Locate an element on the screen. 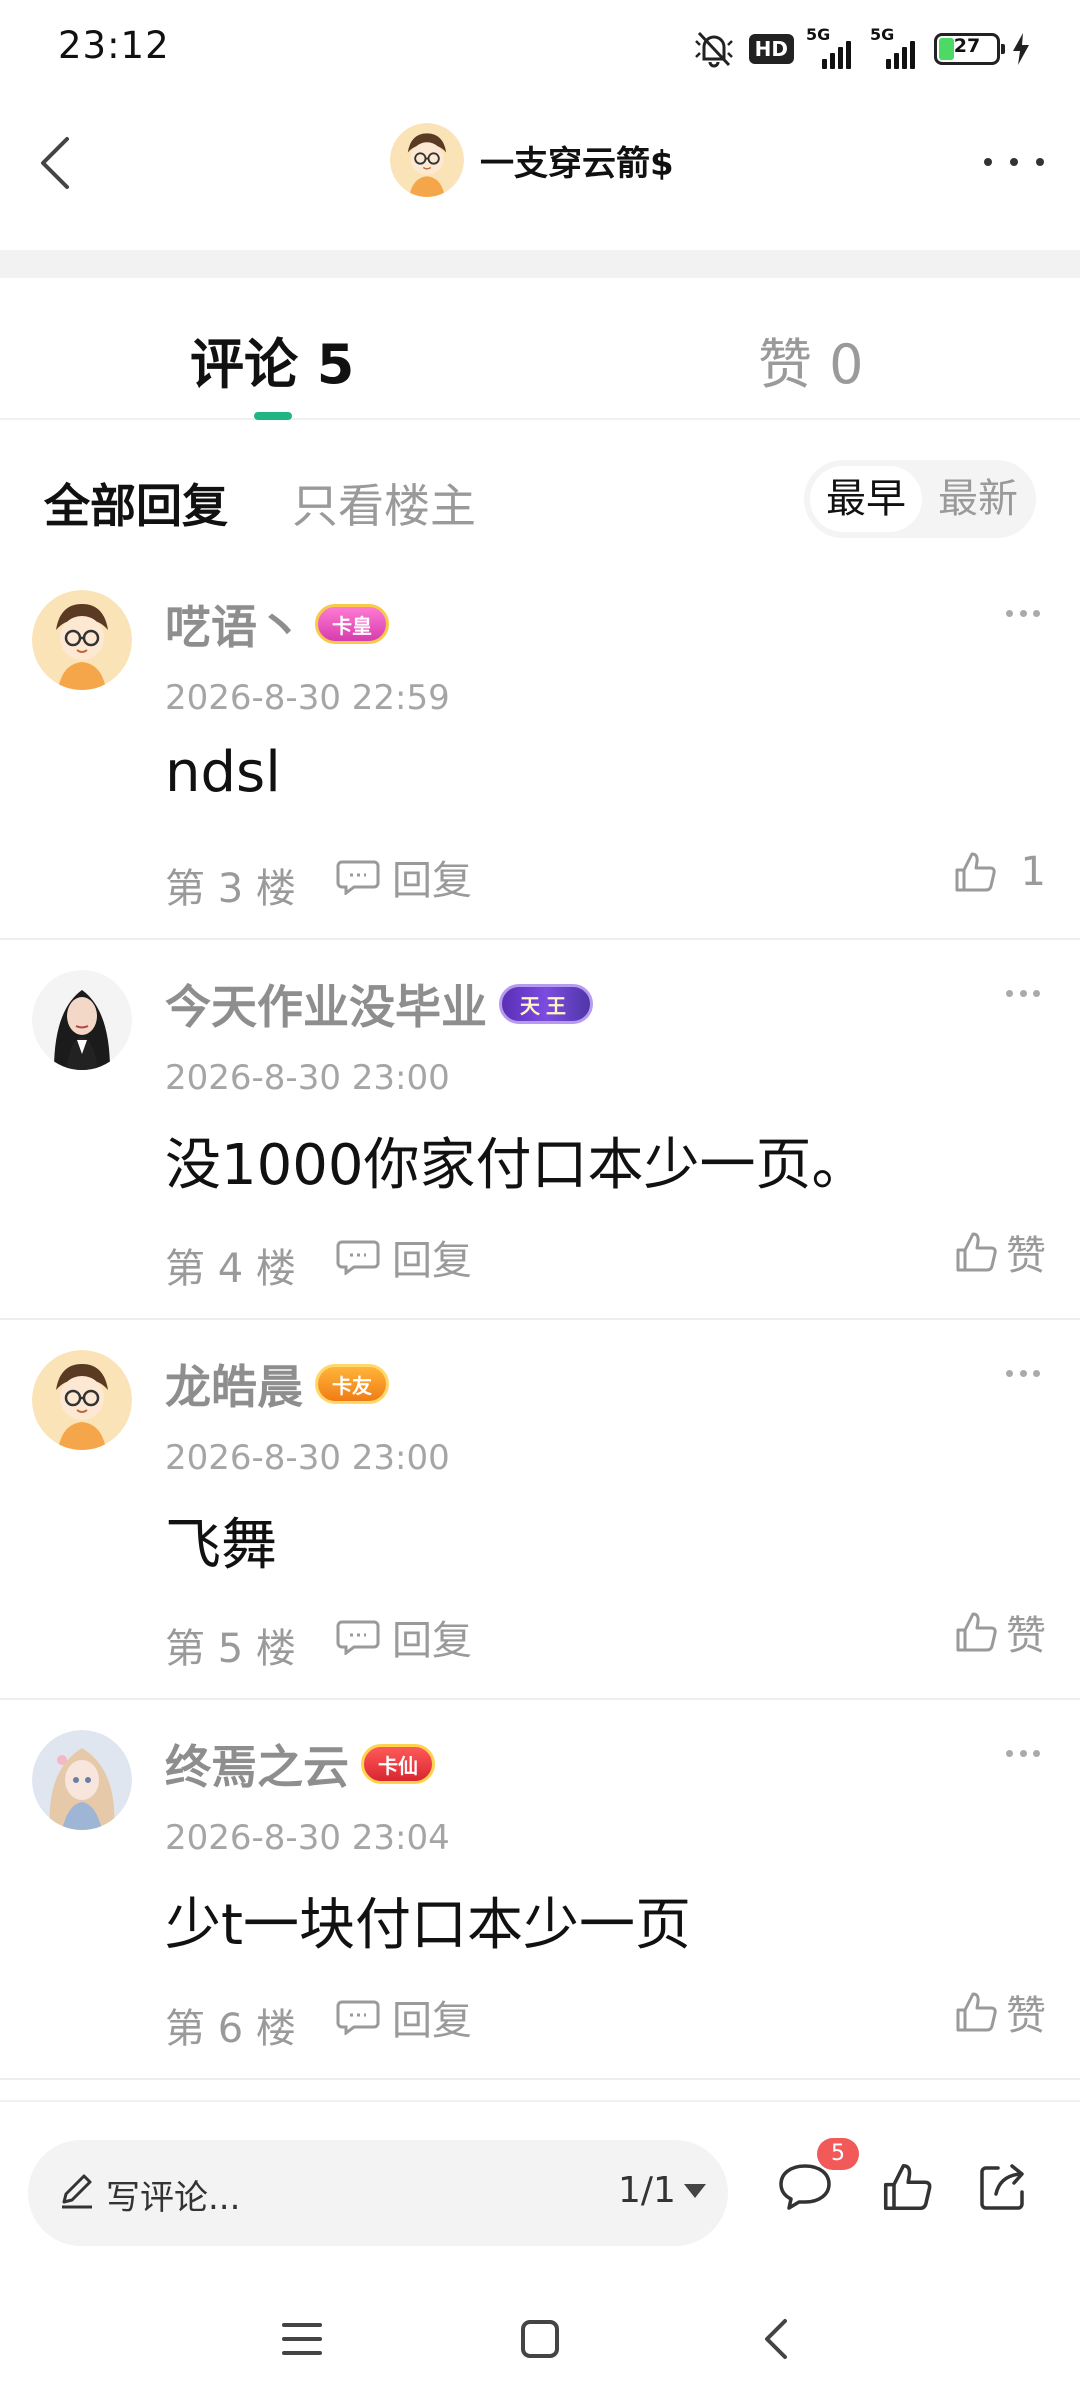  signal-icon-1: 5G is located at coordinates (832, 47).